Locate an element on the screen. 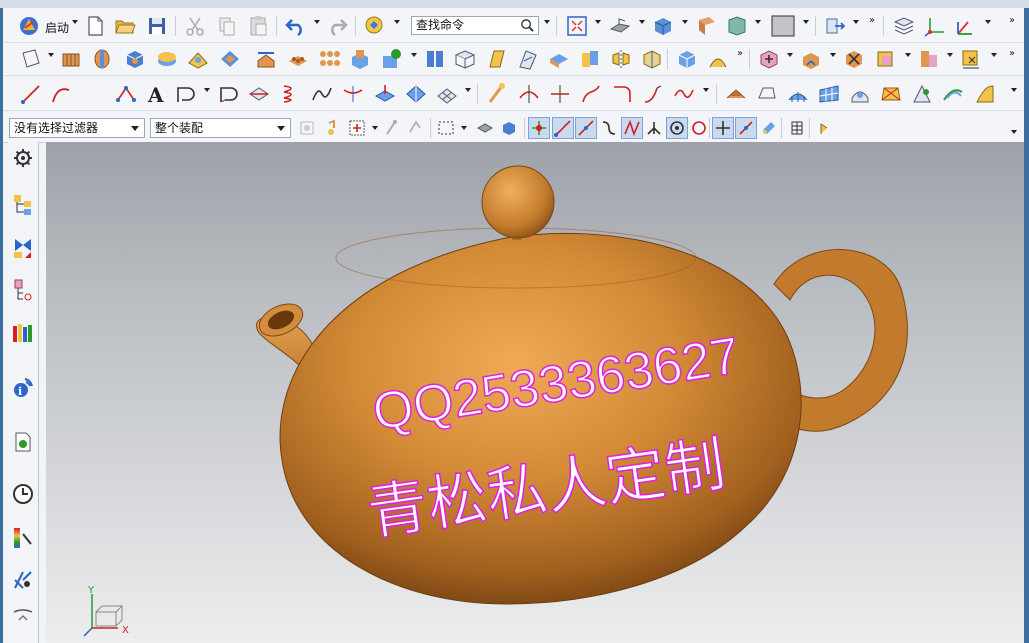 The width and height of the screenshot is (1029, 643). point-set-icon is located at coordinates (126, 94).